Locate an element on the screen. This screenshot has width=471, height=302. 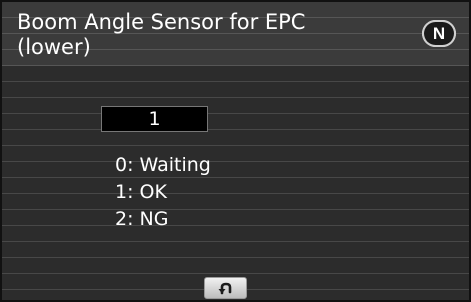
sensor-value-display: 1 is located at coordinates (154, 119).